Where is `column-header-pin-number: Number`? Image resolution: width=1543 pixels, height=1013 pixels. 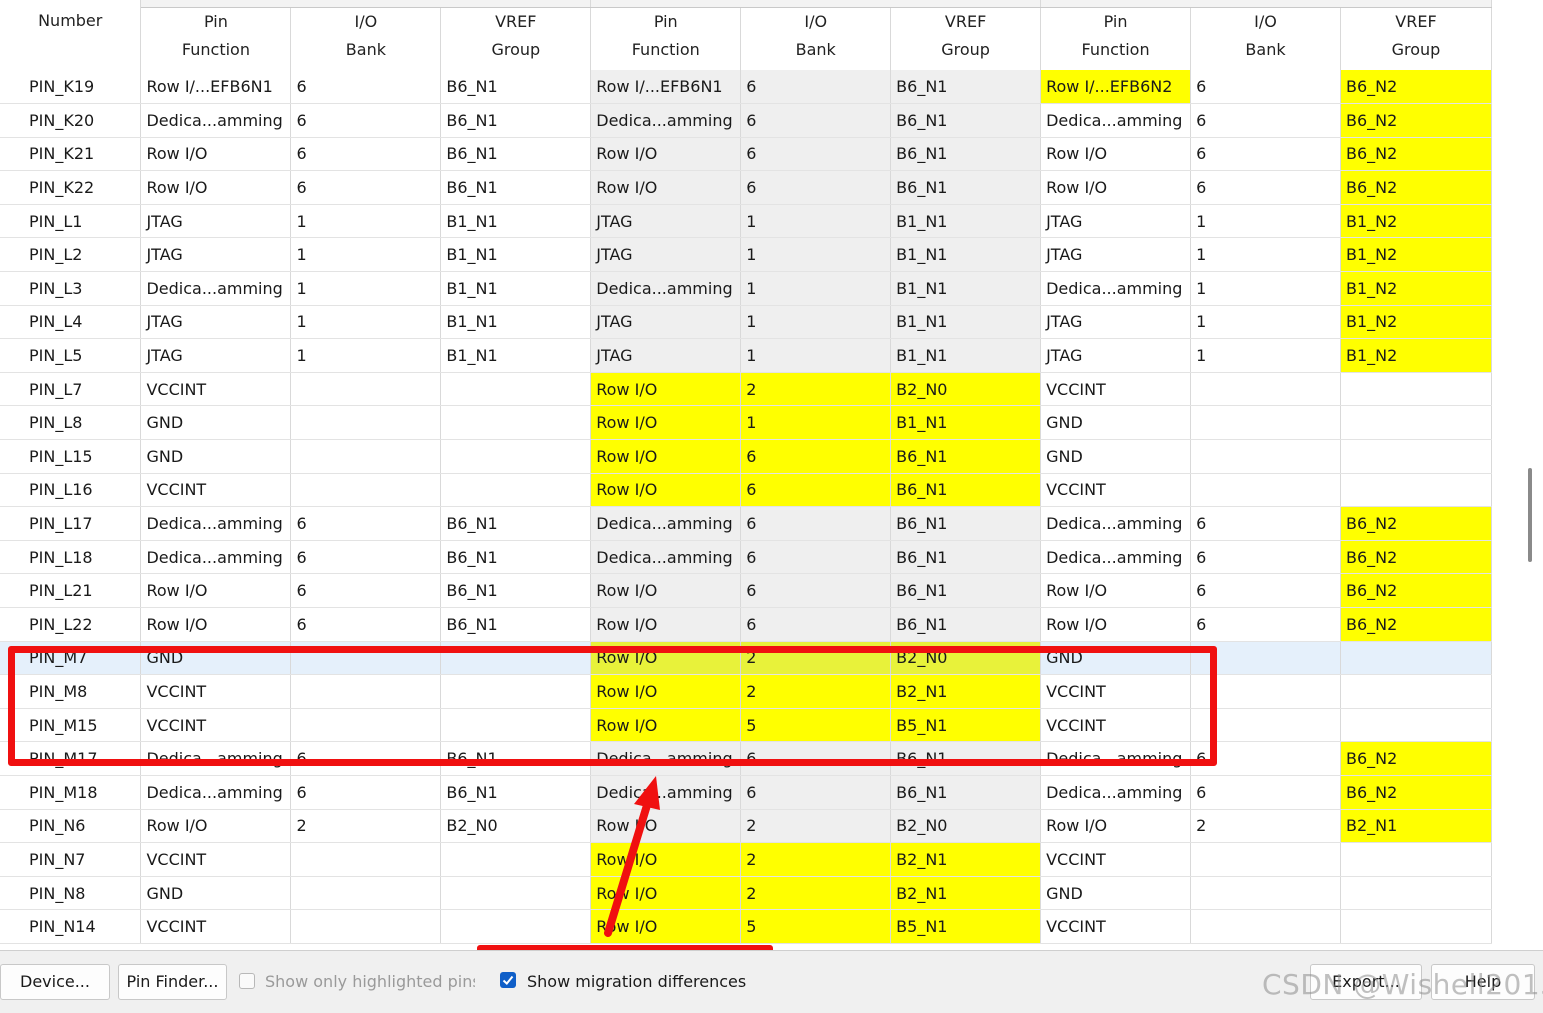 column-header-pin-number: Number is located at coordinates (71, 38).